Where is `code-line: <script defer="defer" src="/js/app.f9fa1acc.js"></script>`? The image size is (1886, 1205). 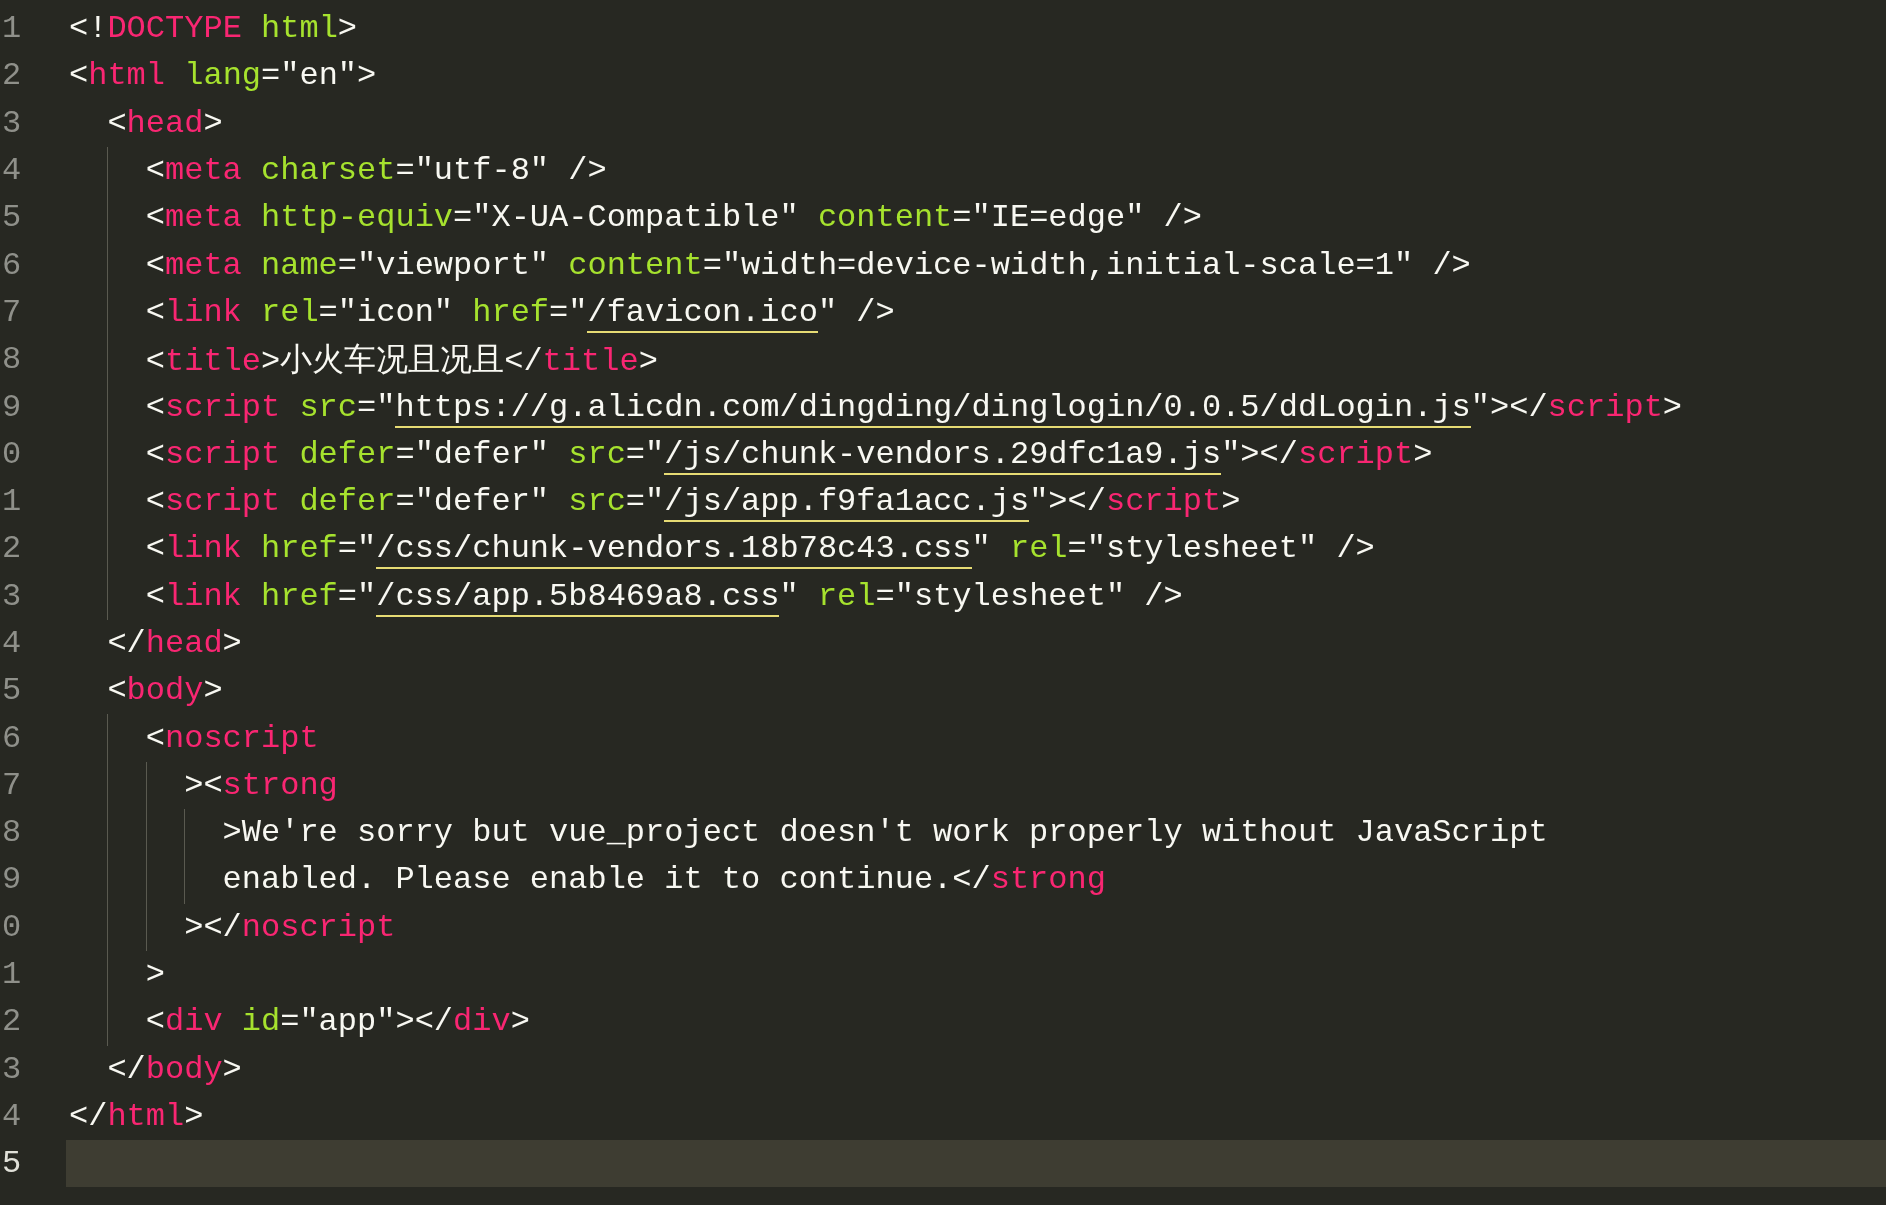
code-line: <script defer="defer" src="/js/app.f9fa1acc.js"></script> is located at coordinates (693, 502).